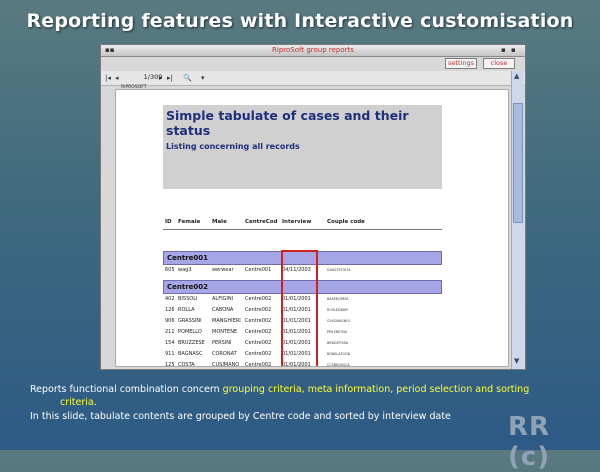 Image resolution: width=600 pixels, height=472 pixels. What do you see at coordinates (186, 310) in the screenshot?
I see `cell-female: ROLLA` at bounding box center [186, 310].